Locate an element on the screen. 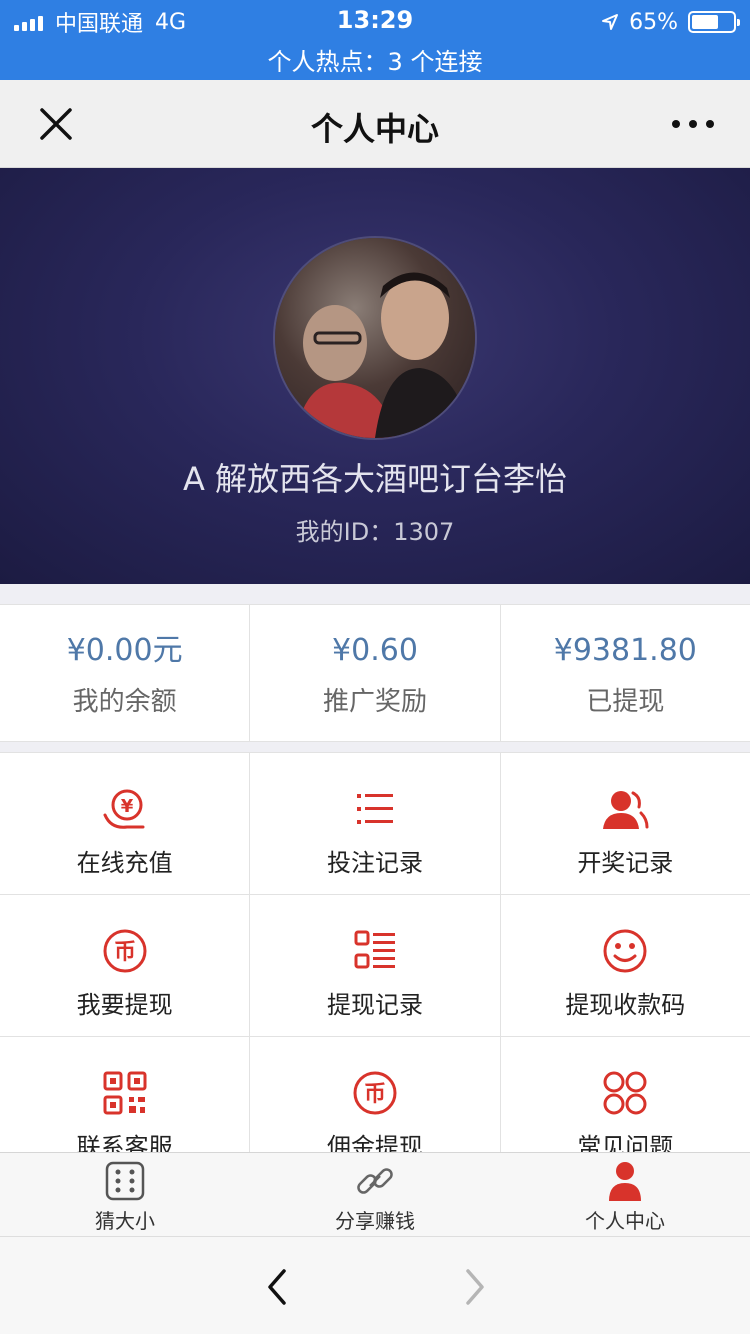  hotspot-banner: 个人热点：3 个连接 is located at coordinates (375, 59).